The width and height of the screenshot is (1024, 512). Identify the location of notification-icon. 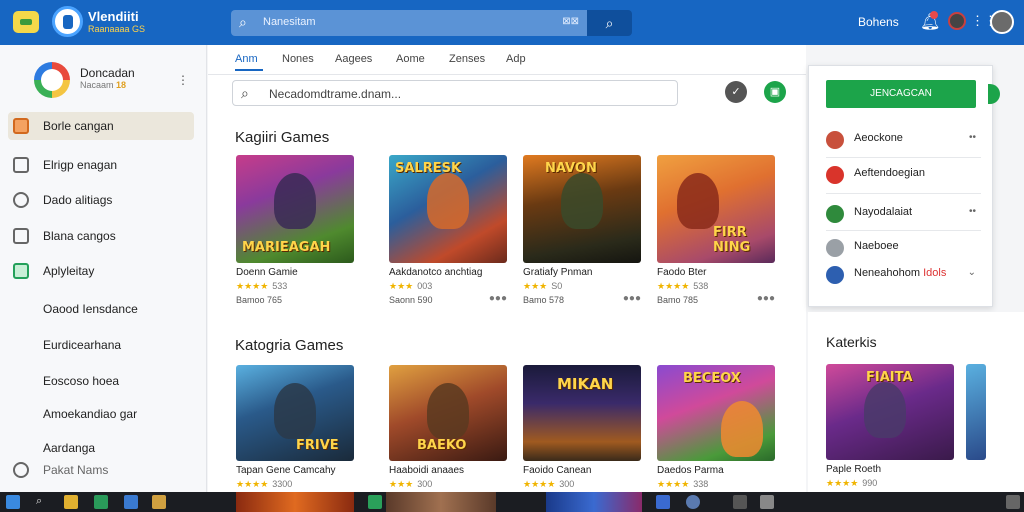
(1013, 502).